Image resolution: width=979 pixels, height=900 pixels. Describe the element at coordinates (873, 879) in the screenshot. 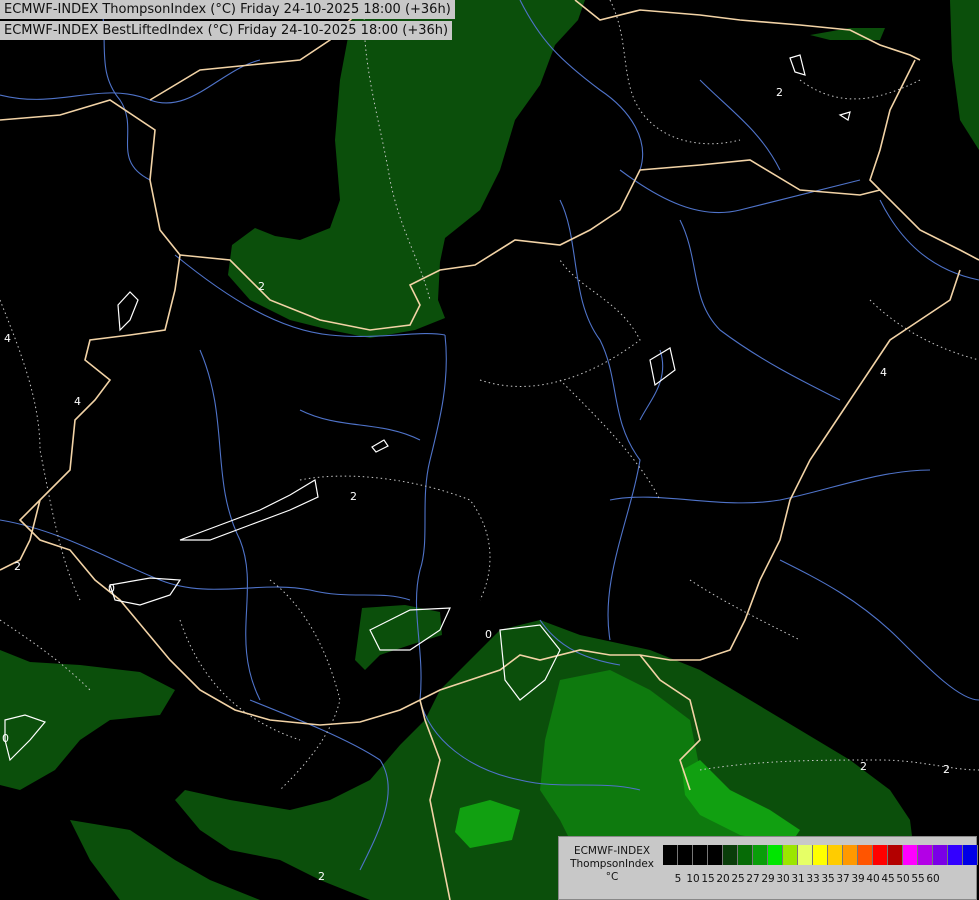

I see `legend-tick-label: 40` at that location.